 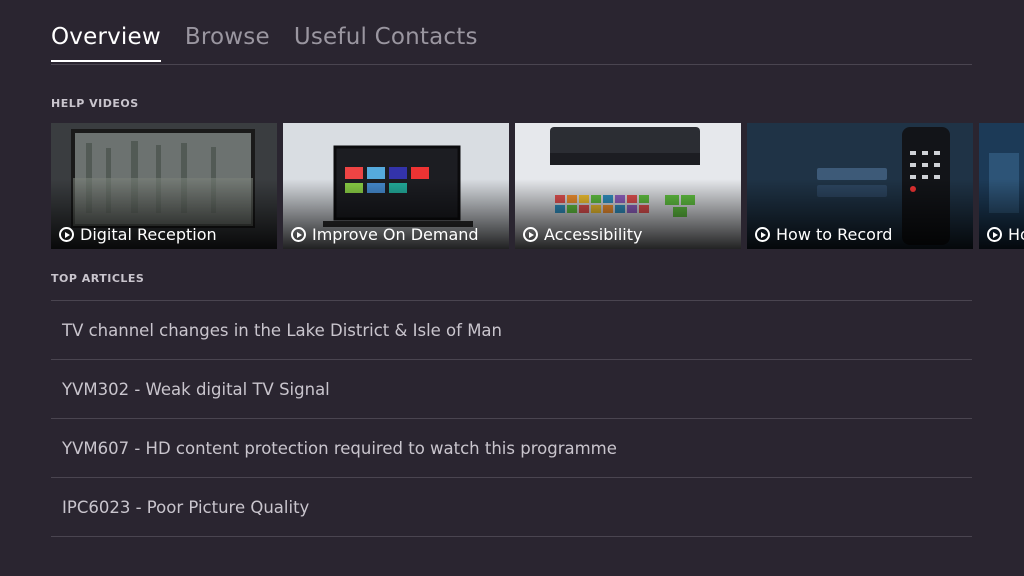 What do you see at coordinates (106, 43) in the screenshot?
I see `tab-overview: Overview` at bounding box center [106, 43].